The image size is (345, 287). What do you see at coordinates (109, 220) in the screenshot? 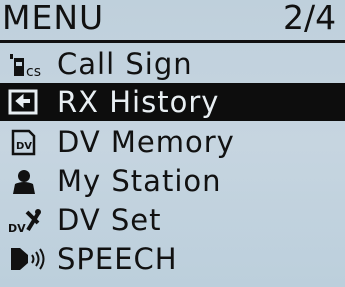
I see `menu-item-label: DV Set` at bounding box center [109, 220].